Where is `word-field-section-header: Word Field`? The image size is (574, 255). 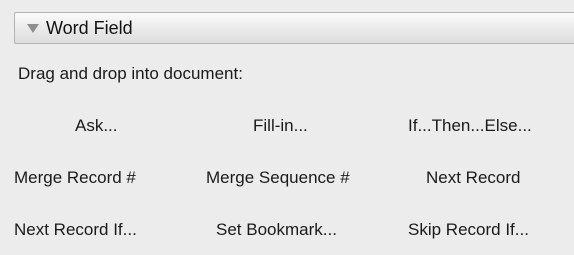 word-field-section-header: Word Field is located at coordinates (294, 28).